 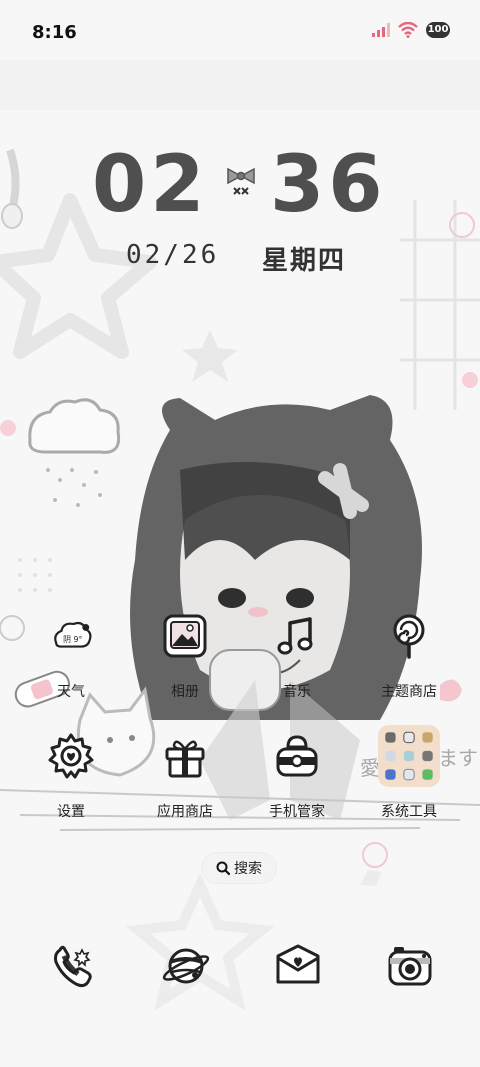 I want to click on signal-icon, so click(x=381, y=30).